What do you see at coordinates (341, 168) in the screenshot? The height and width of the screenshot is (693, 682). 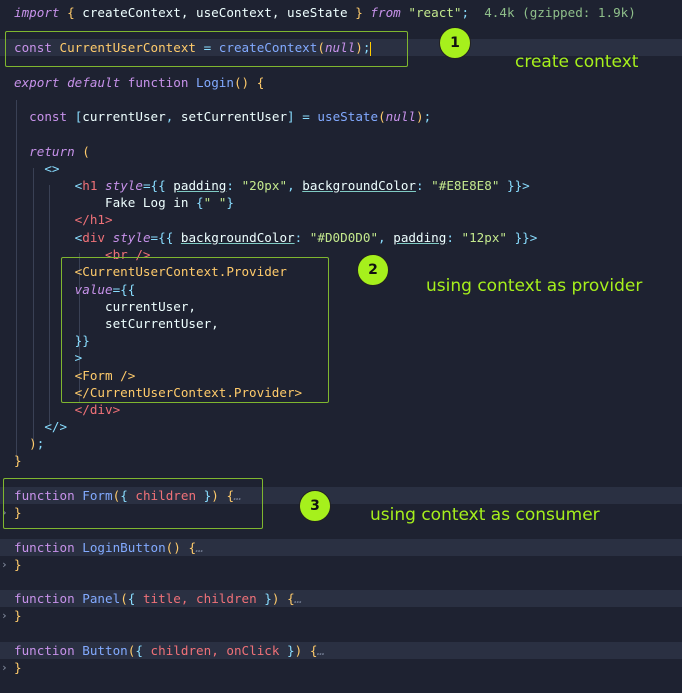 I see `code-line-fragment-open: <>` at bounding box center [341, 168].